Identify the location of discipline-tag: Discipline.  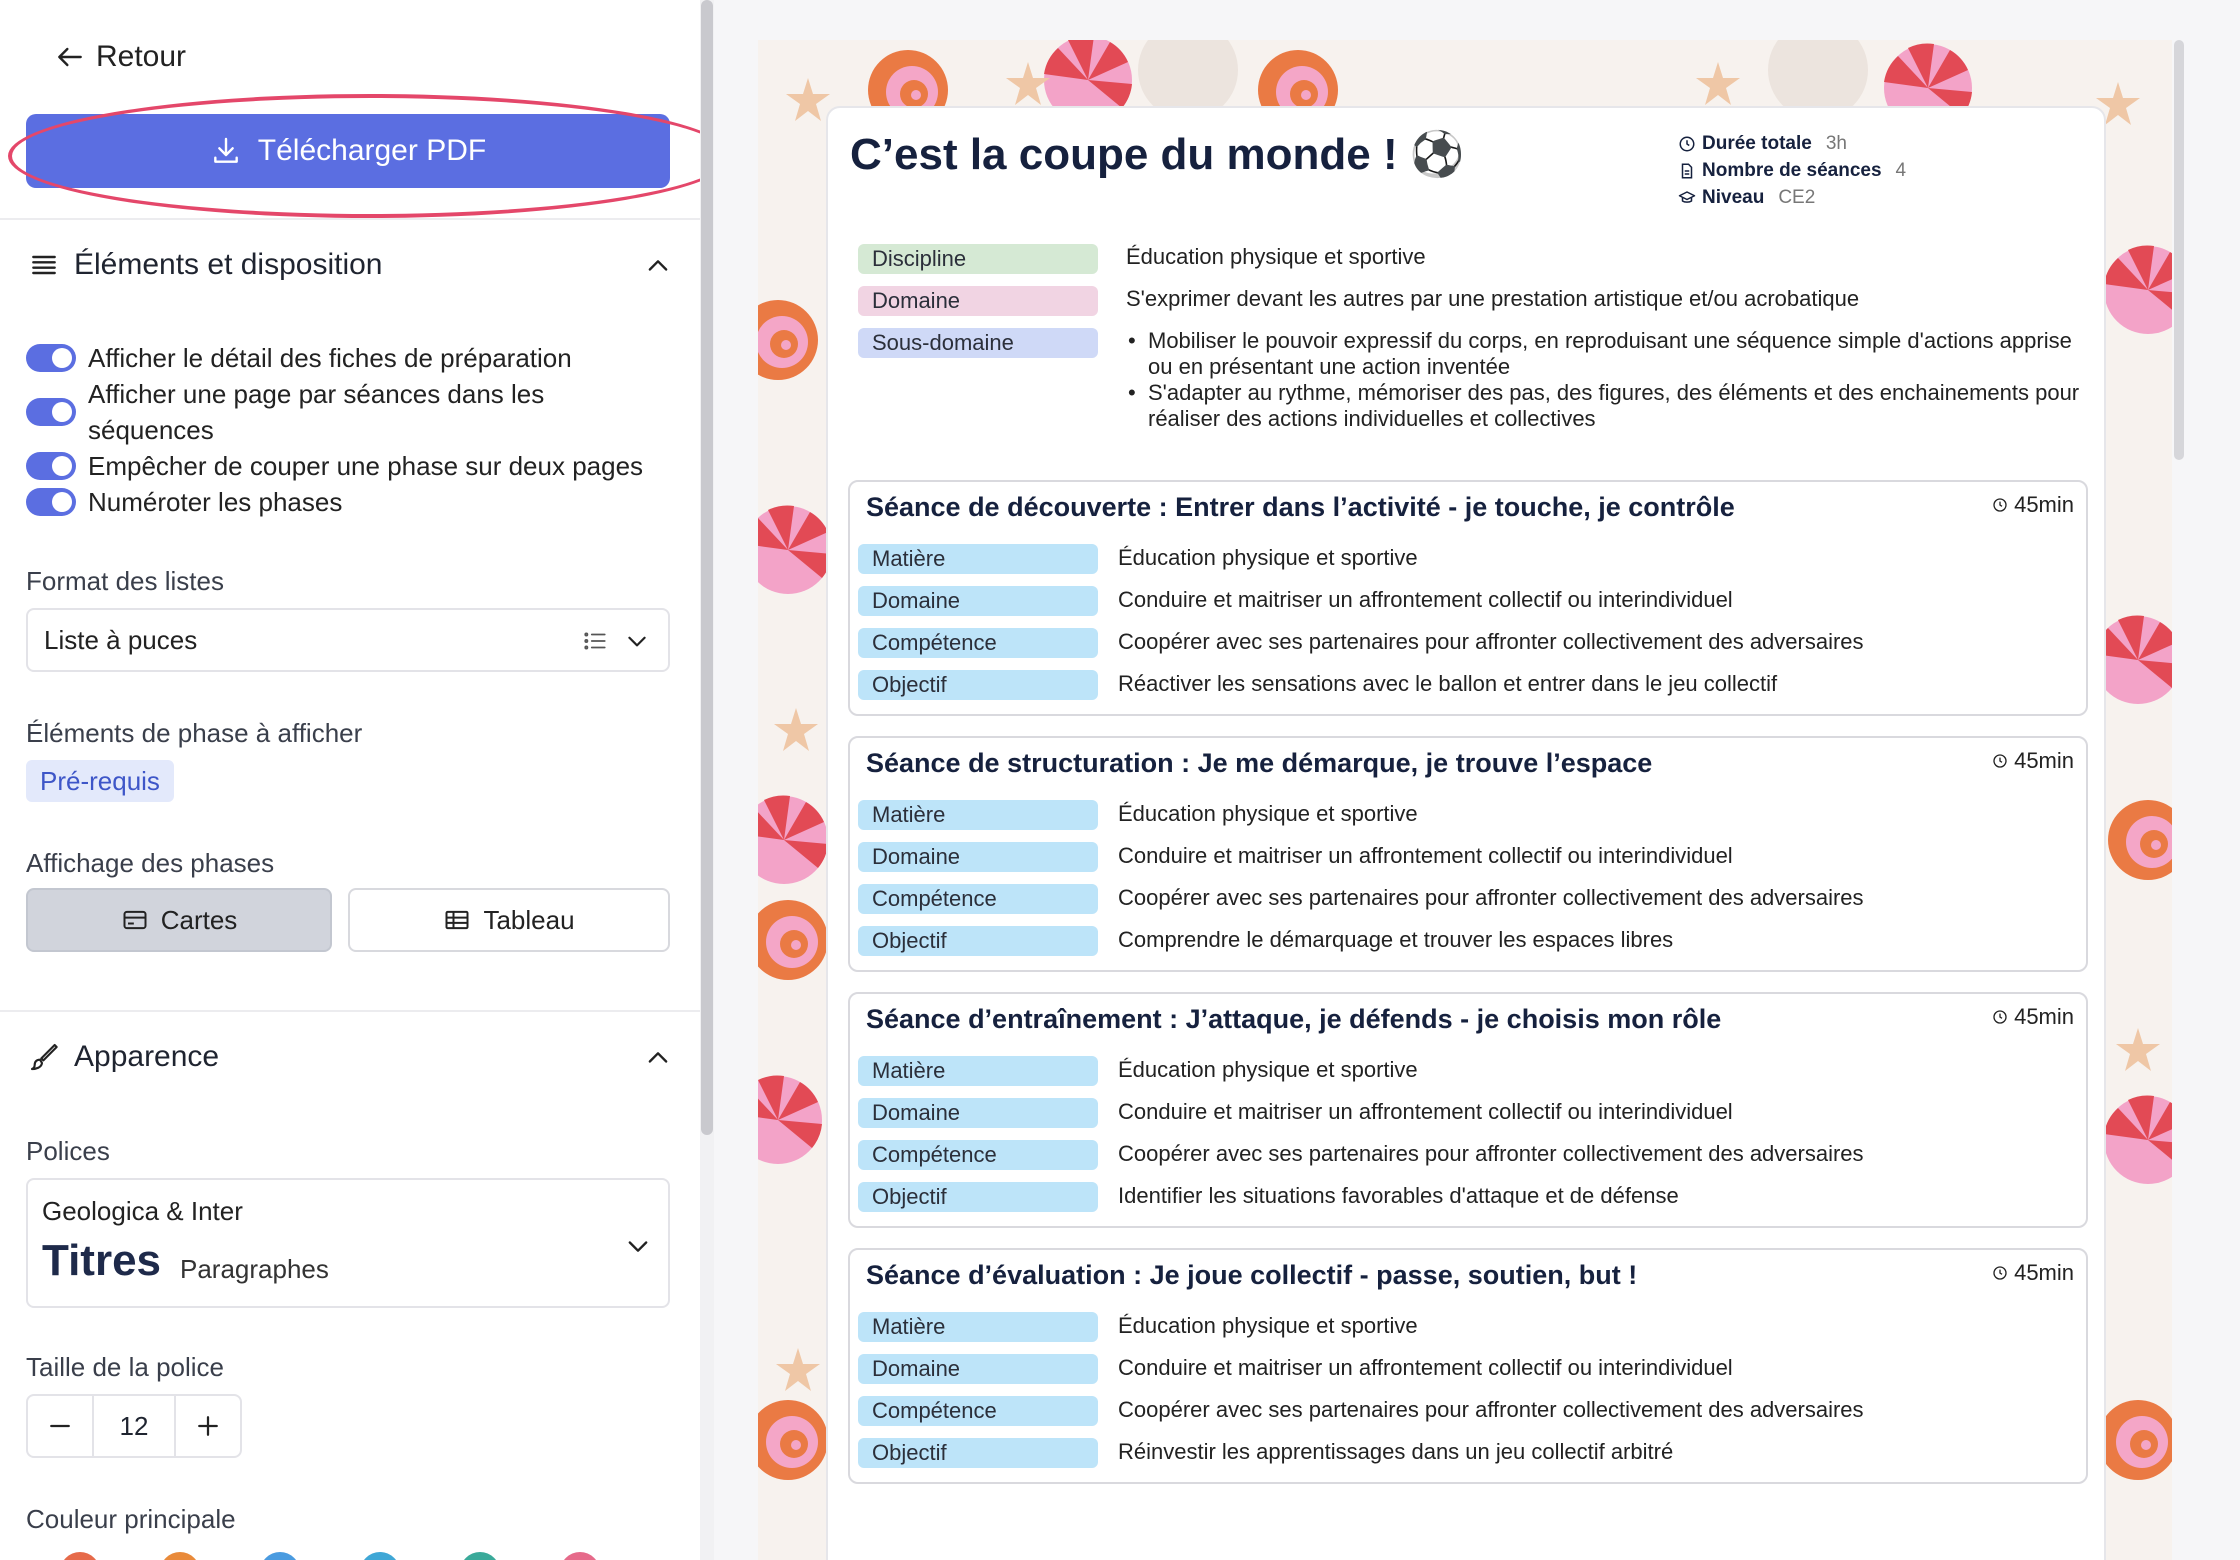
(978, 259).